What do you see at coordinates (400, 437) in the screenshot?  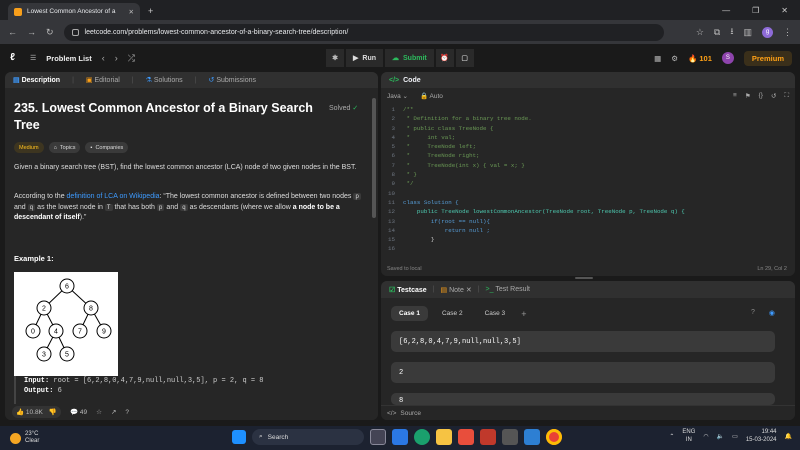 I see `widgets-icon` at bounding box center [400, 437].